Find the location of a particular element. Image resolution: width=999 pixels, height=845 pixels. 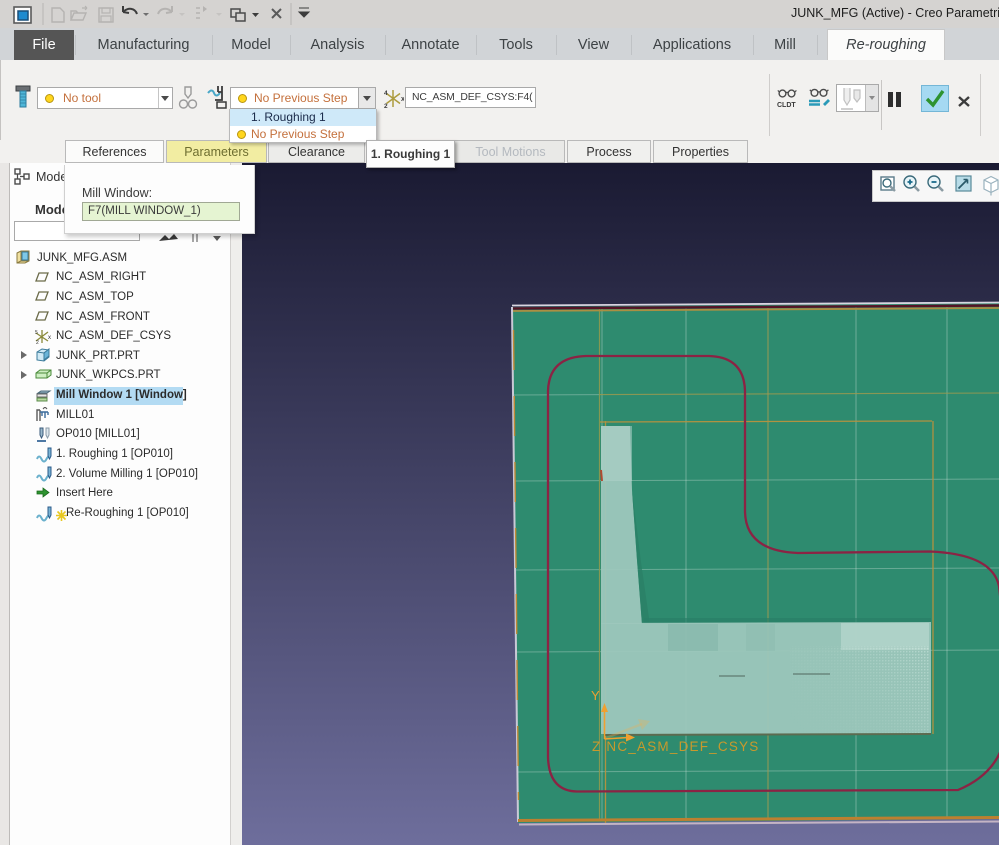

svg-text: Y is located at coordinates (595, 695).